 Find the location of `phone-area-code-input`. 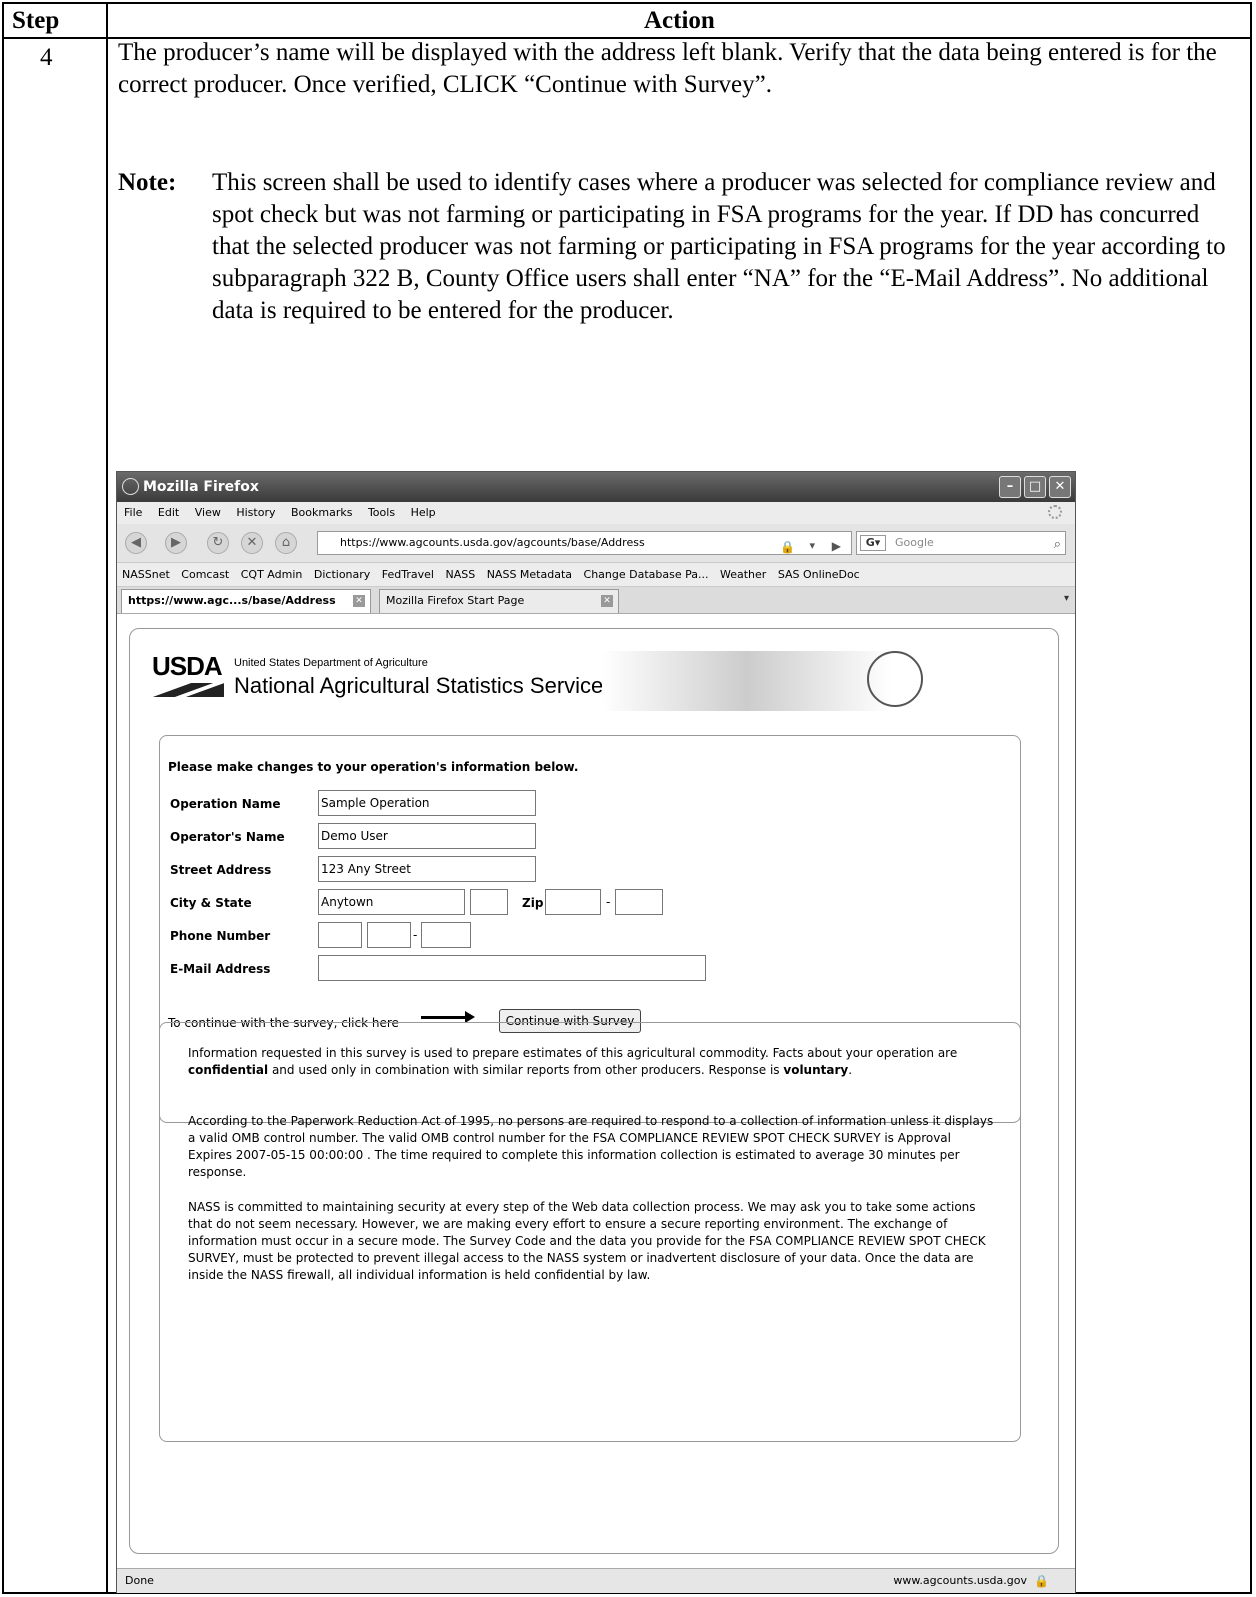

phone-area-code-input is located at coordinates (340, 935).